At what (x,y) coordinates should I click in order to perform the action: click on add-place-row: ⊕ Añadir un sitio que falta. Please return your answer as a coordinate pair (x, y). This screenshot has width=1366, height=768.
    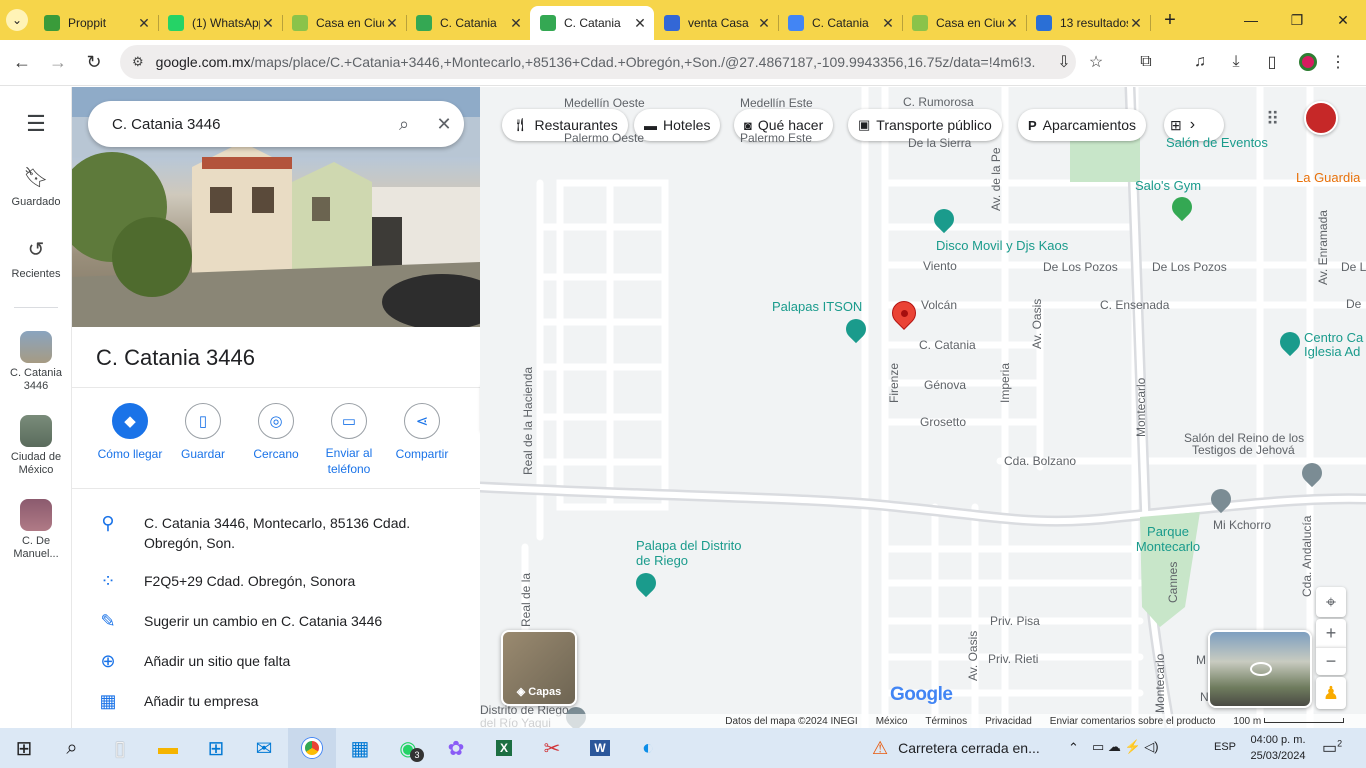
    Looking at the image, I should click on (276, 661).